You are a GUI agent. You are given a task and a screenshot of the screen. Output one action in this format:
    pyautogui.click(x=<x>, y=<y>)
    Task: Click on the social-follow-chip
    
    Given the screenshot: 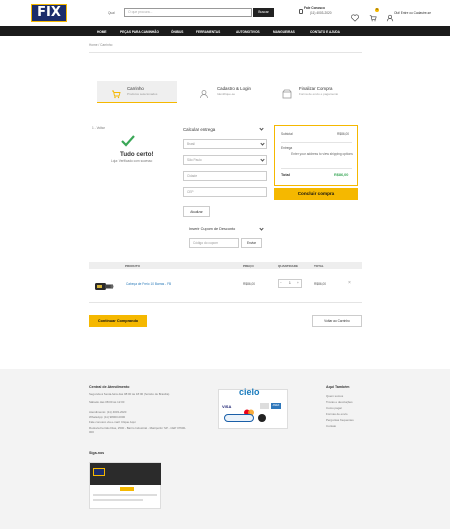 What is the action you would take?
    pyautogui.click(x=127, y=489)
    